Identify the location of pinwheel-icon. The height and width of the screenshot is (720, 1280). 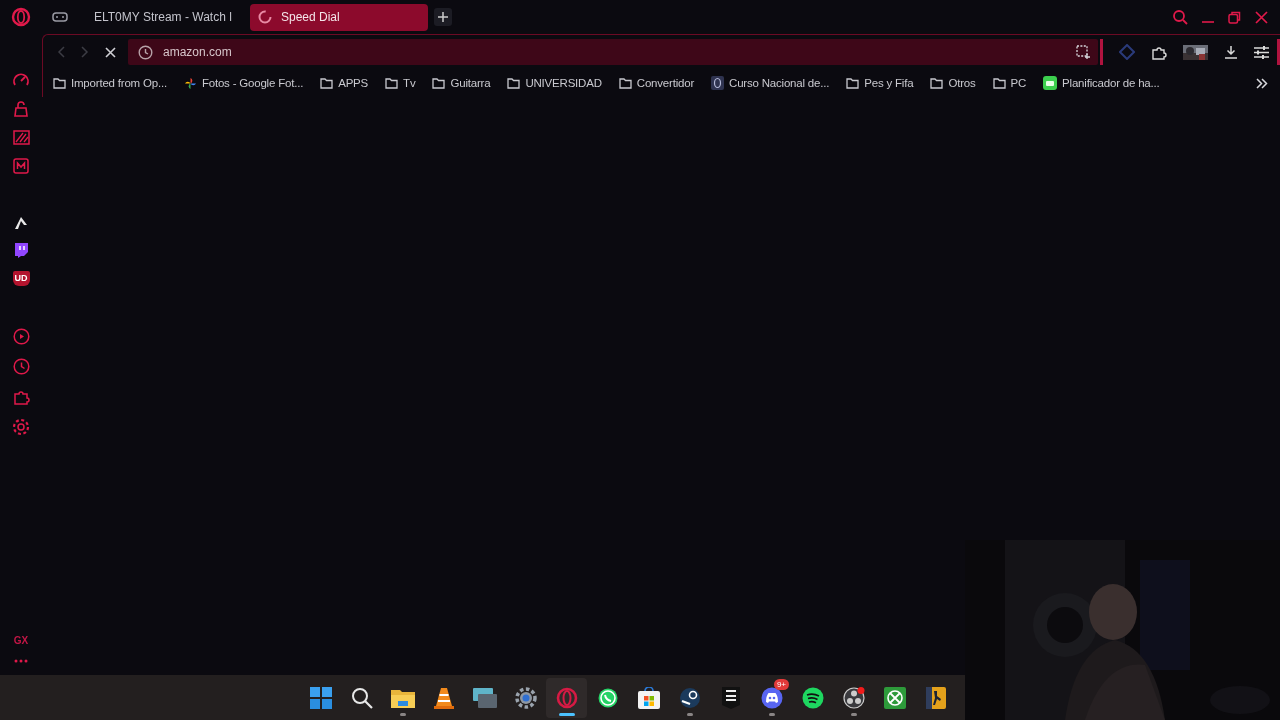
(190, 83).